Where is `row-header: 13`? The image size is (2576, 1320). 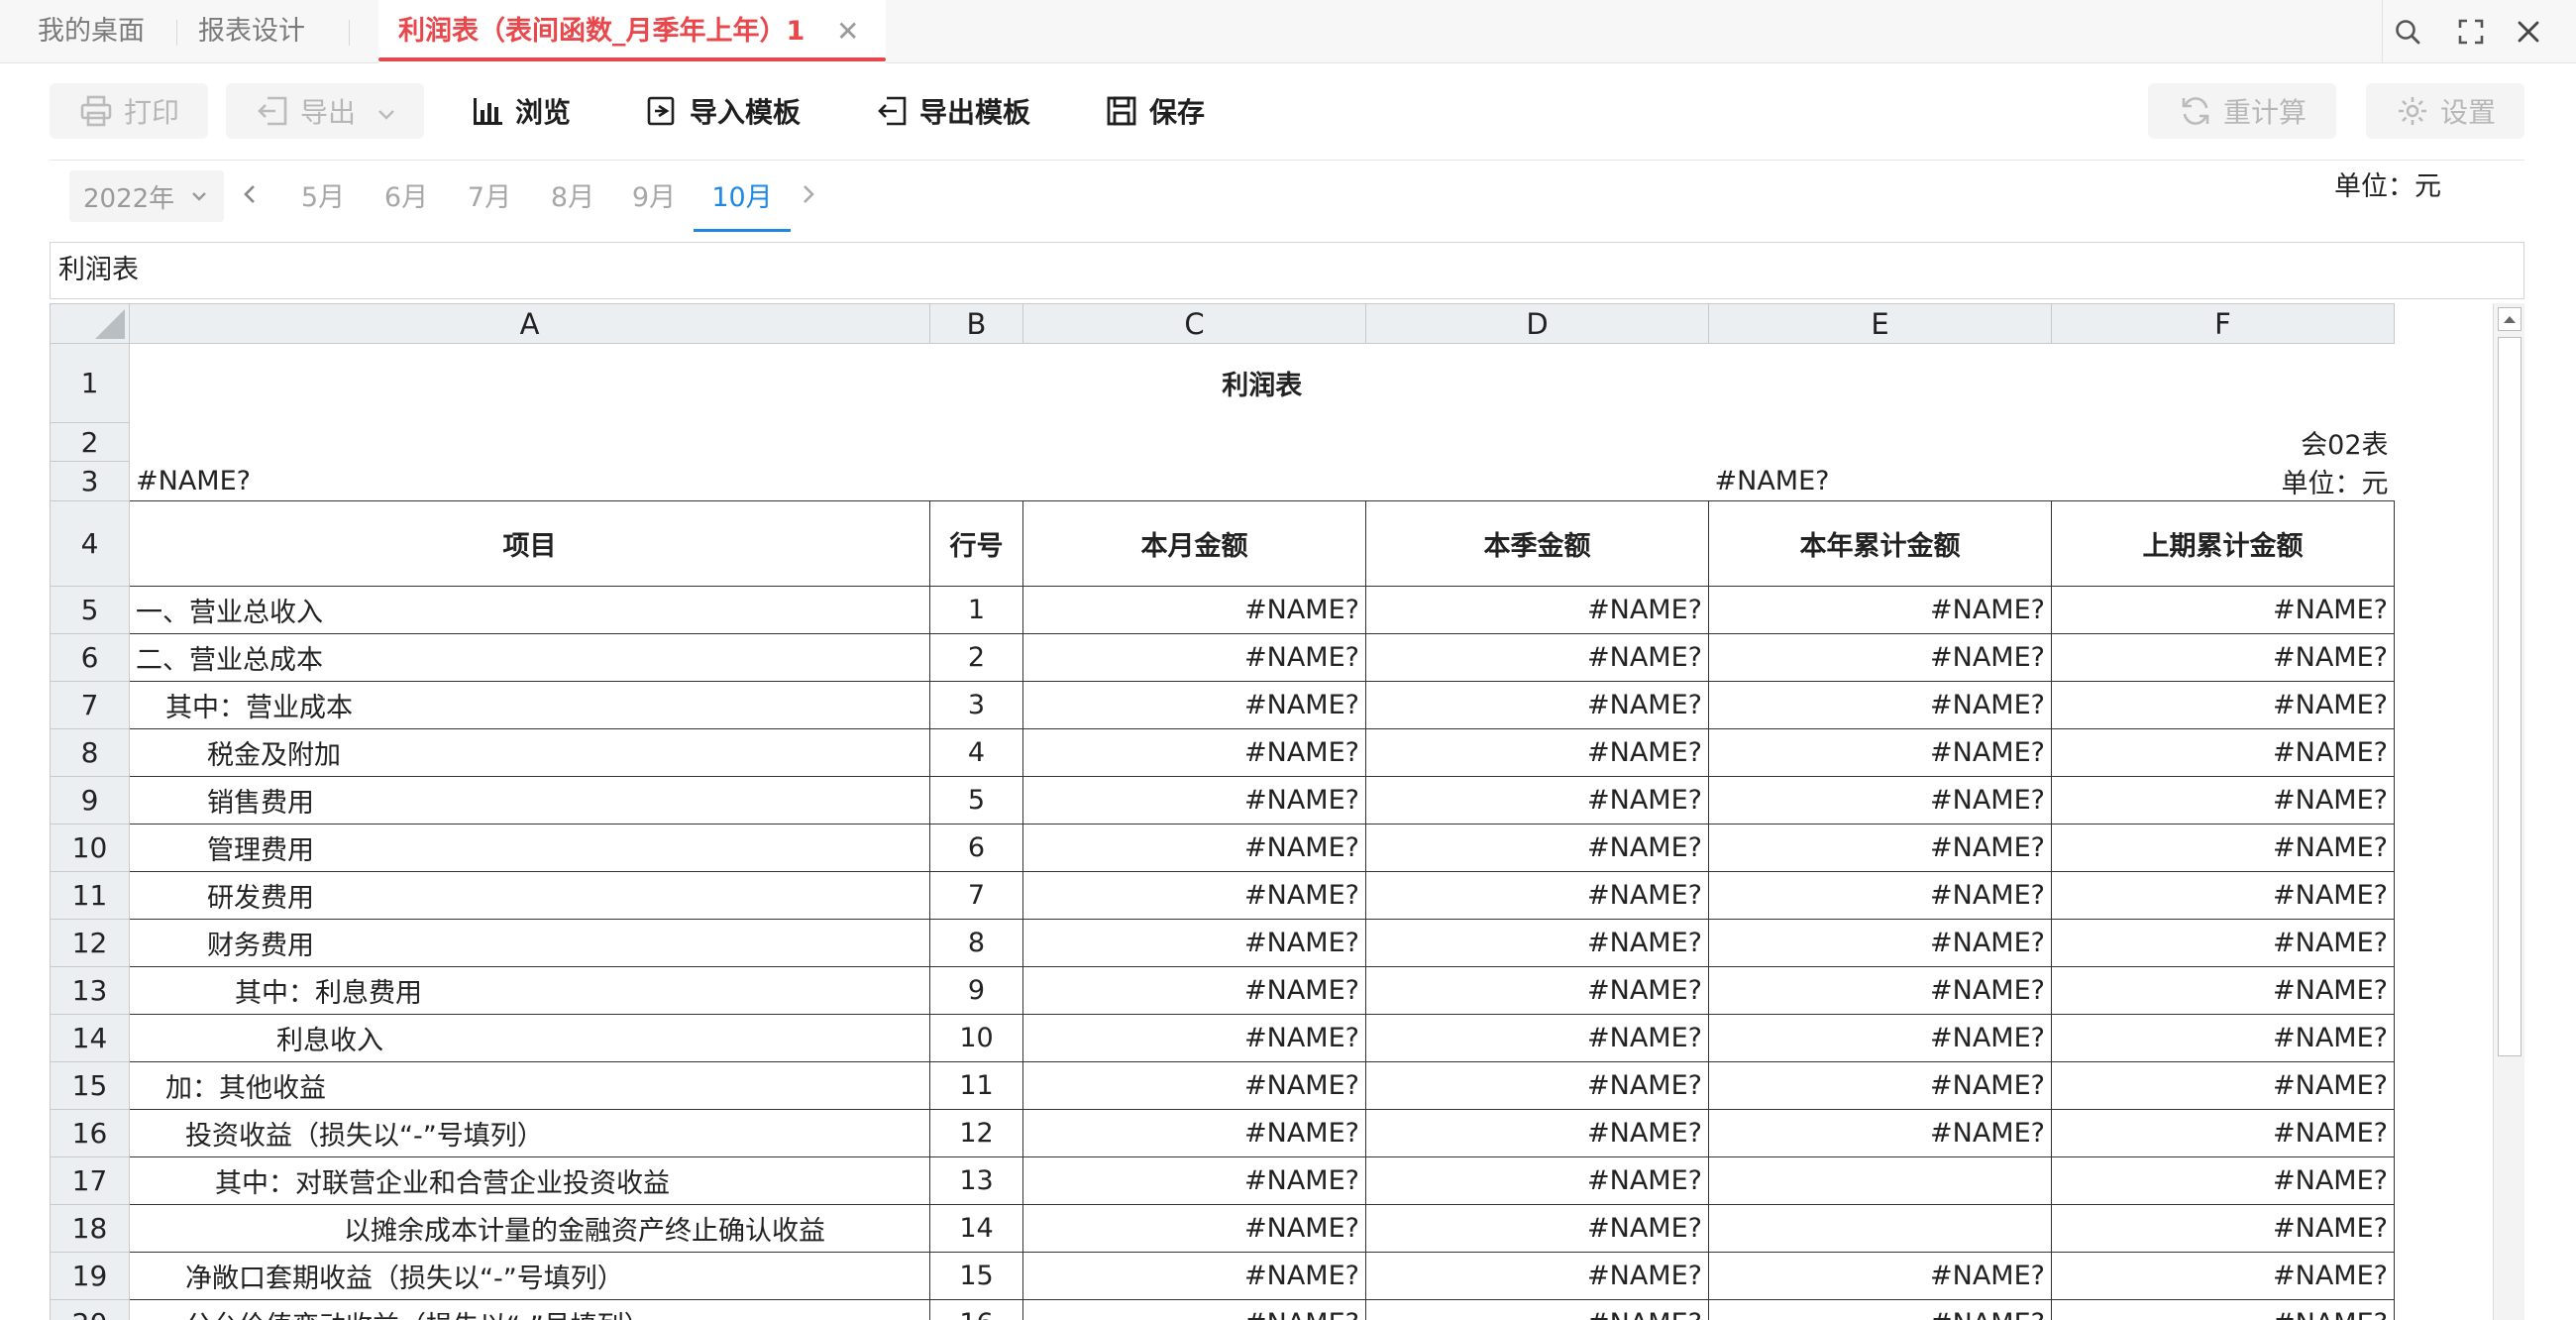
row-header: 13 is located at coordinates (90, 990).